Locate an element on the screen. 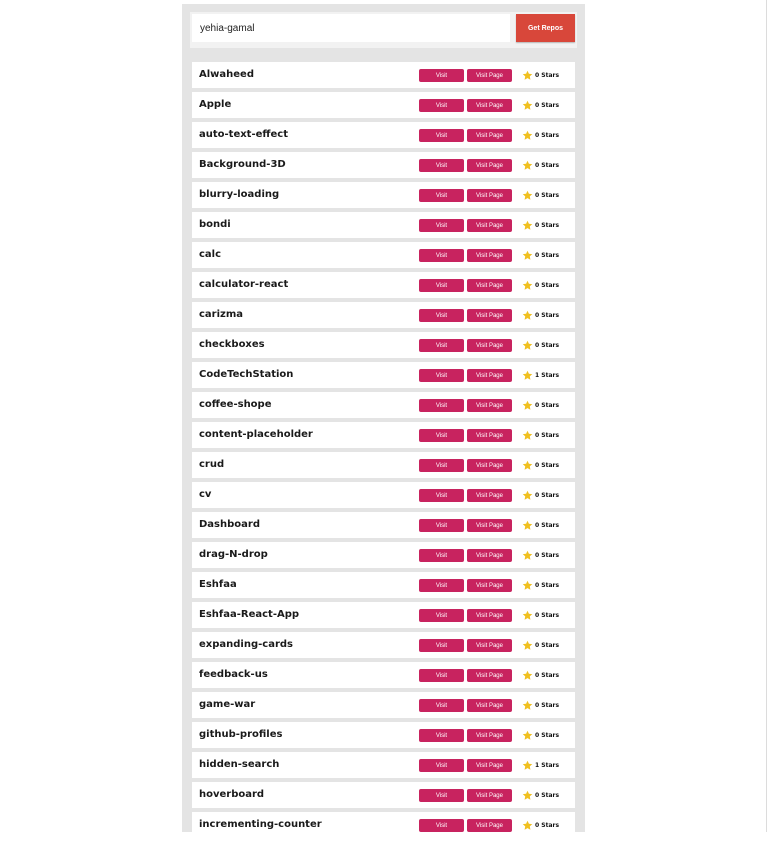  repo-name: feedback-us is located at coordinates (233, 674).